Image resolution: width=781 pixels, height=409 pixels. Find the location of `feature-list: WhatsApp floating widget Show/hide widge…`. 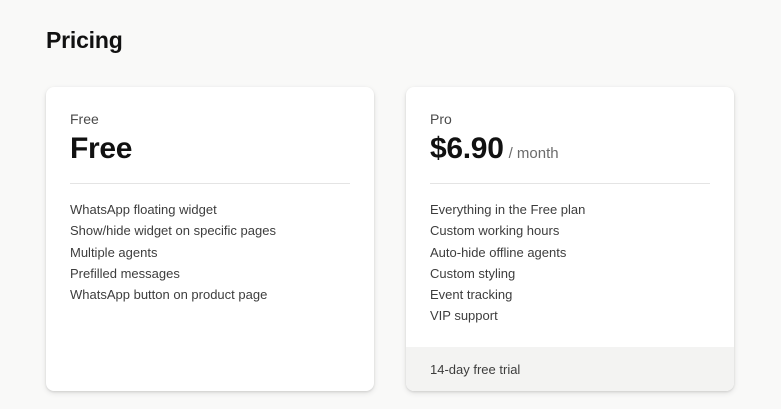

feature-list: WhatsApp floating widget Show/hide widge… is located at coordinates (210, 252).